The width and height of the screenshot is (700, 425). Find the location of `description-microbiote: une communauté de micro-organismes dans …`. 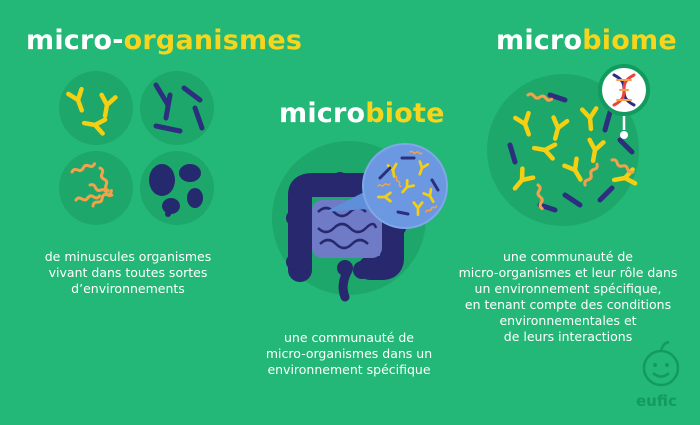

description-microbiote: une communauté de micro-organismes dans … is located at coordinates (349, 354).